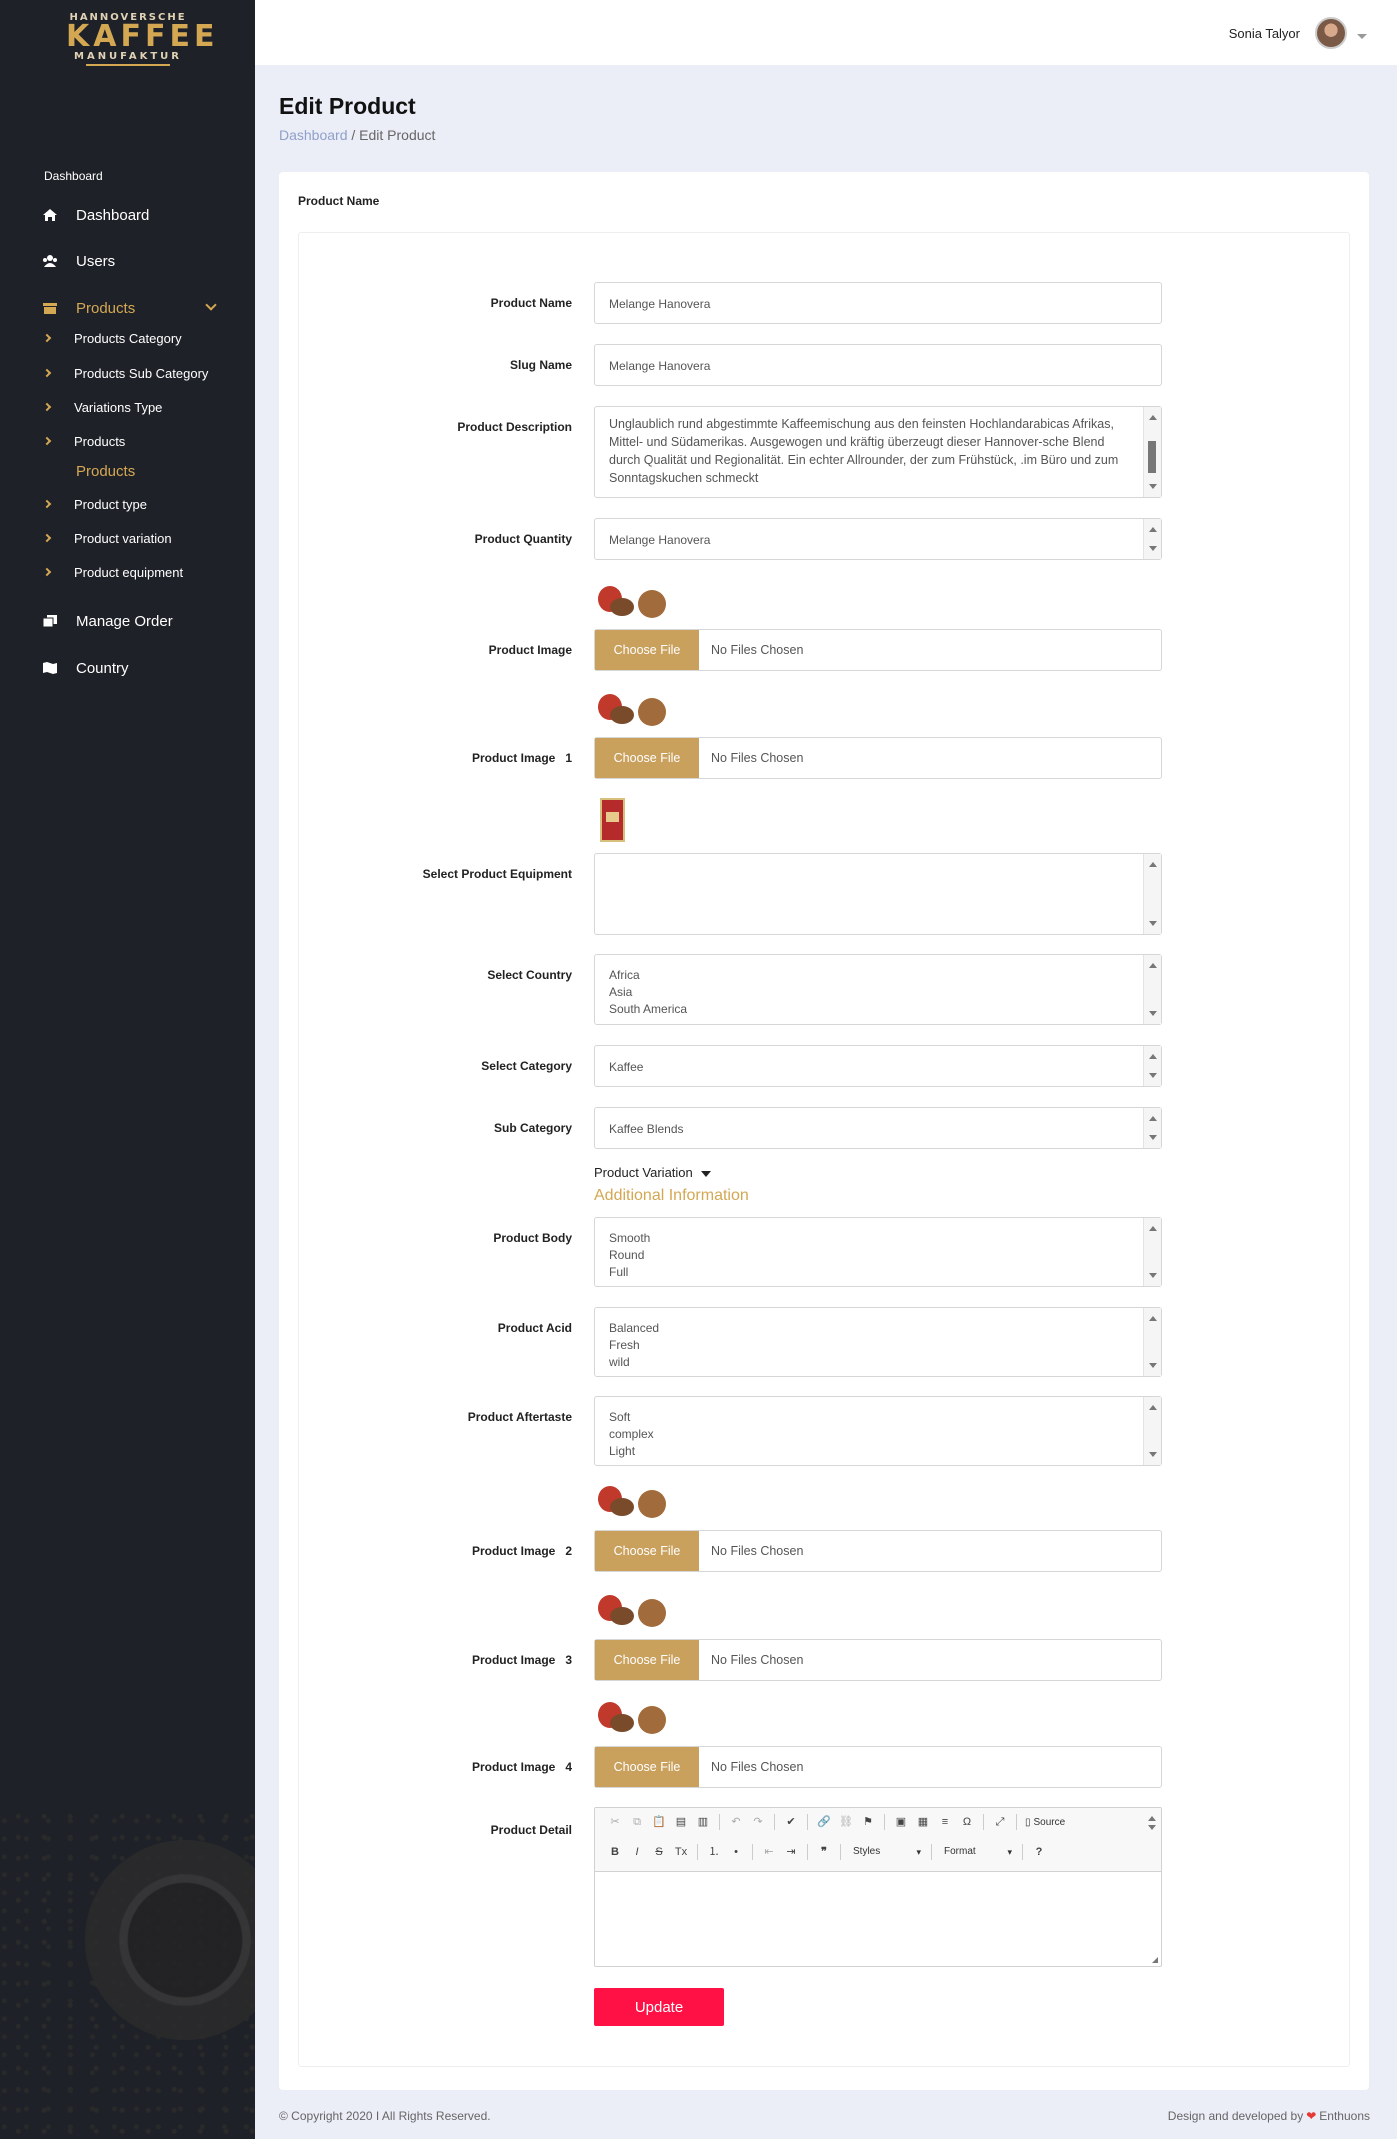  Describe the element at coordinates (945, 1822) in the screenshot. I see `horizontal-rule-icon: ≡` at that location.